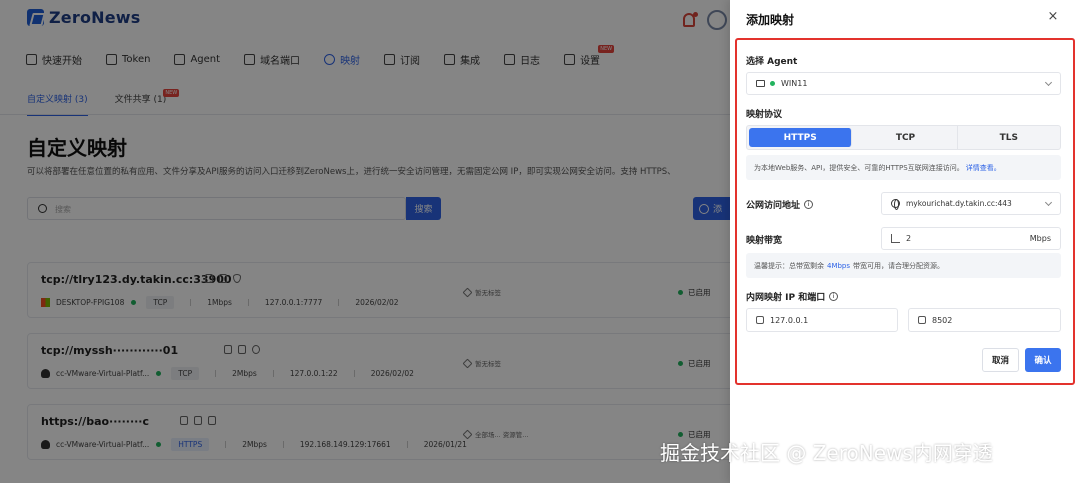  What do you see at coordinates (984, 320) in the screenshot?
I see `internal-port-input: 8502` at bounding box center [984, 320].